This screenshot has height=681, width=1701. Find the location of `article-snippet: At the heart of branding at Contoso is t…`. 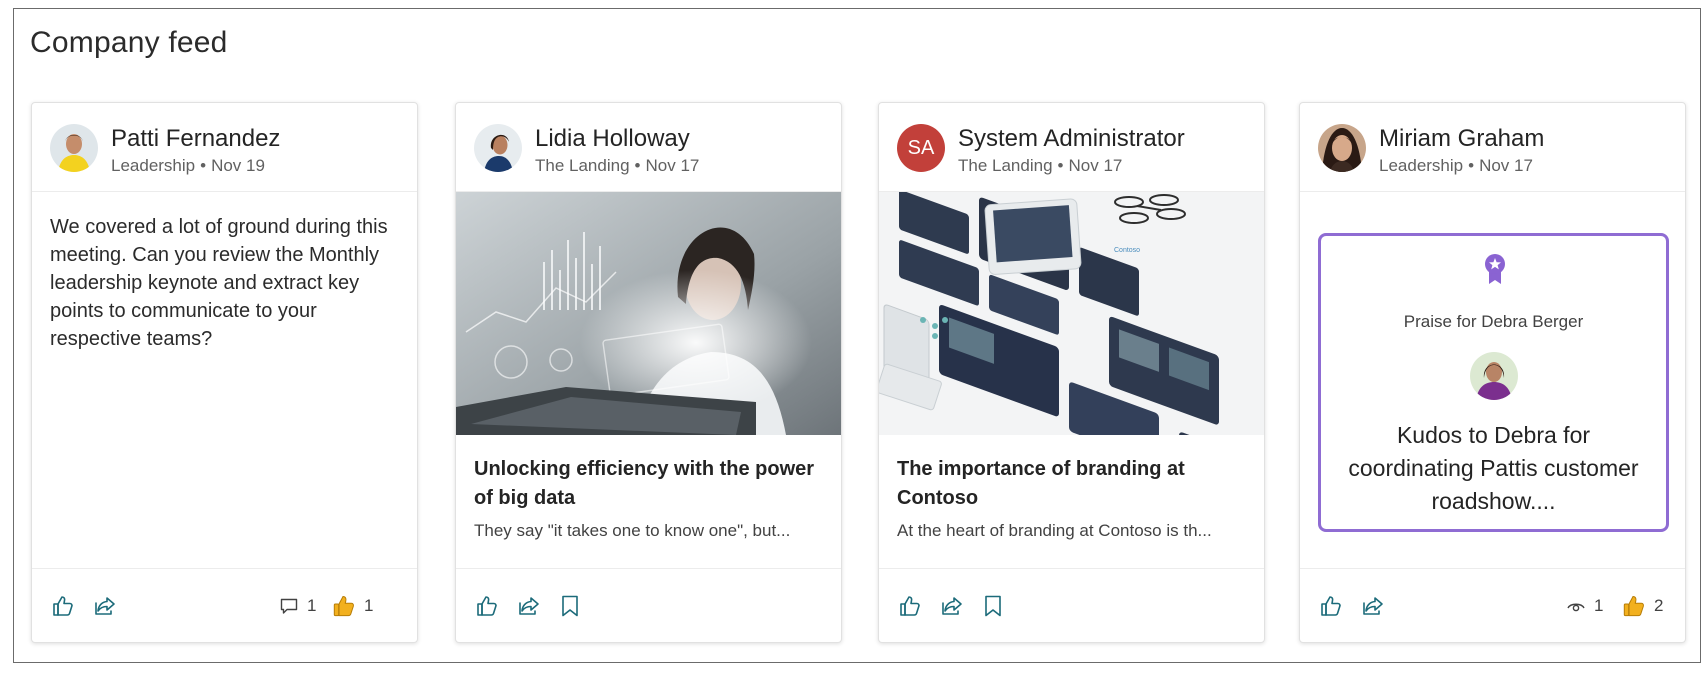

article-snippet: At the heart of branding at Contoso is t… is located at coordinates (1054, 530).